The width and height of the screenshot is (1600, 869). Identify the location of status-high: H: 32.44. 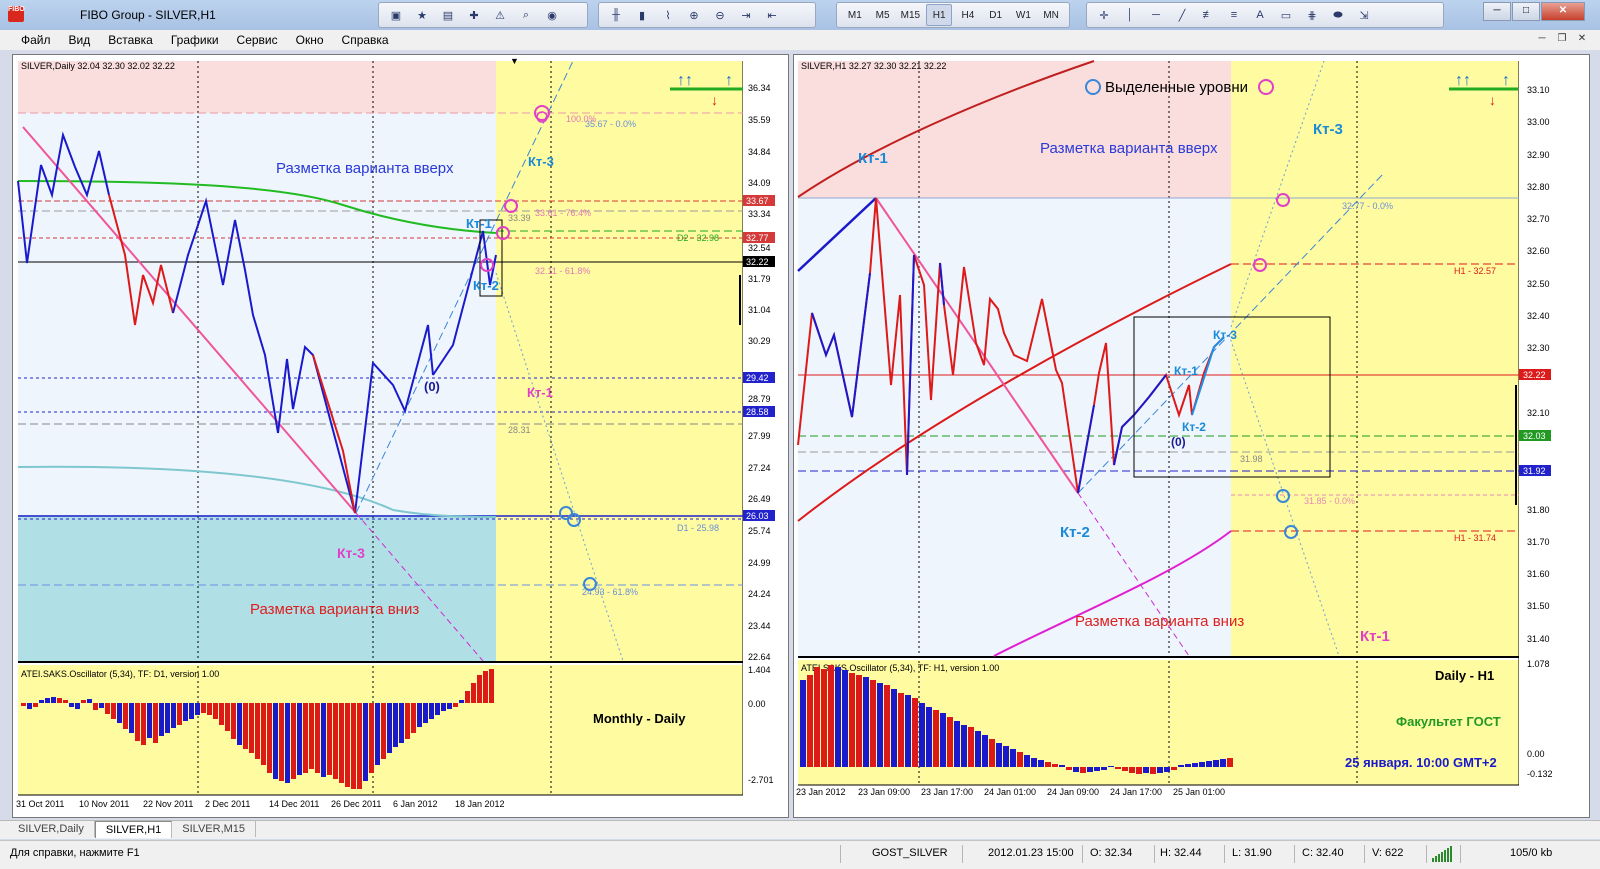
(1181, 853).